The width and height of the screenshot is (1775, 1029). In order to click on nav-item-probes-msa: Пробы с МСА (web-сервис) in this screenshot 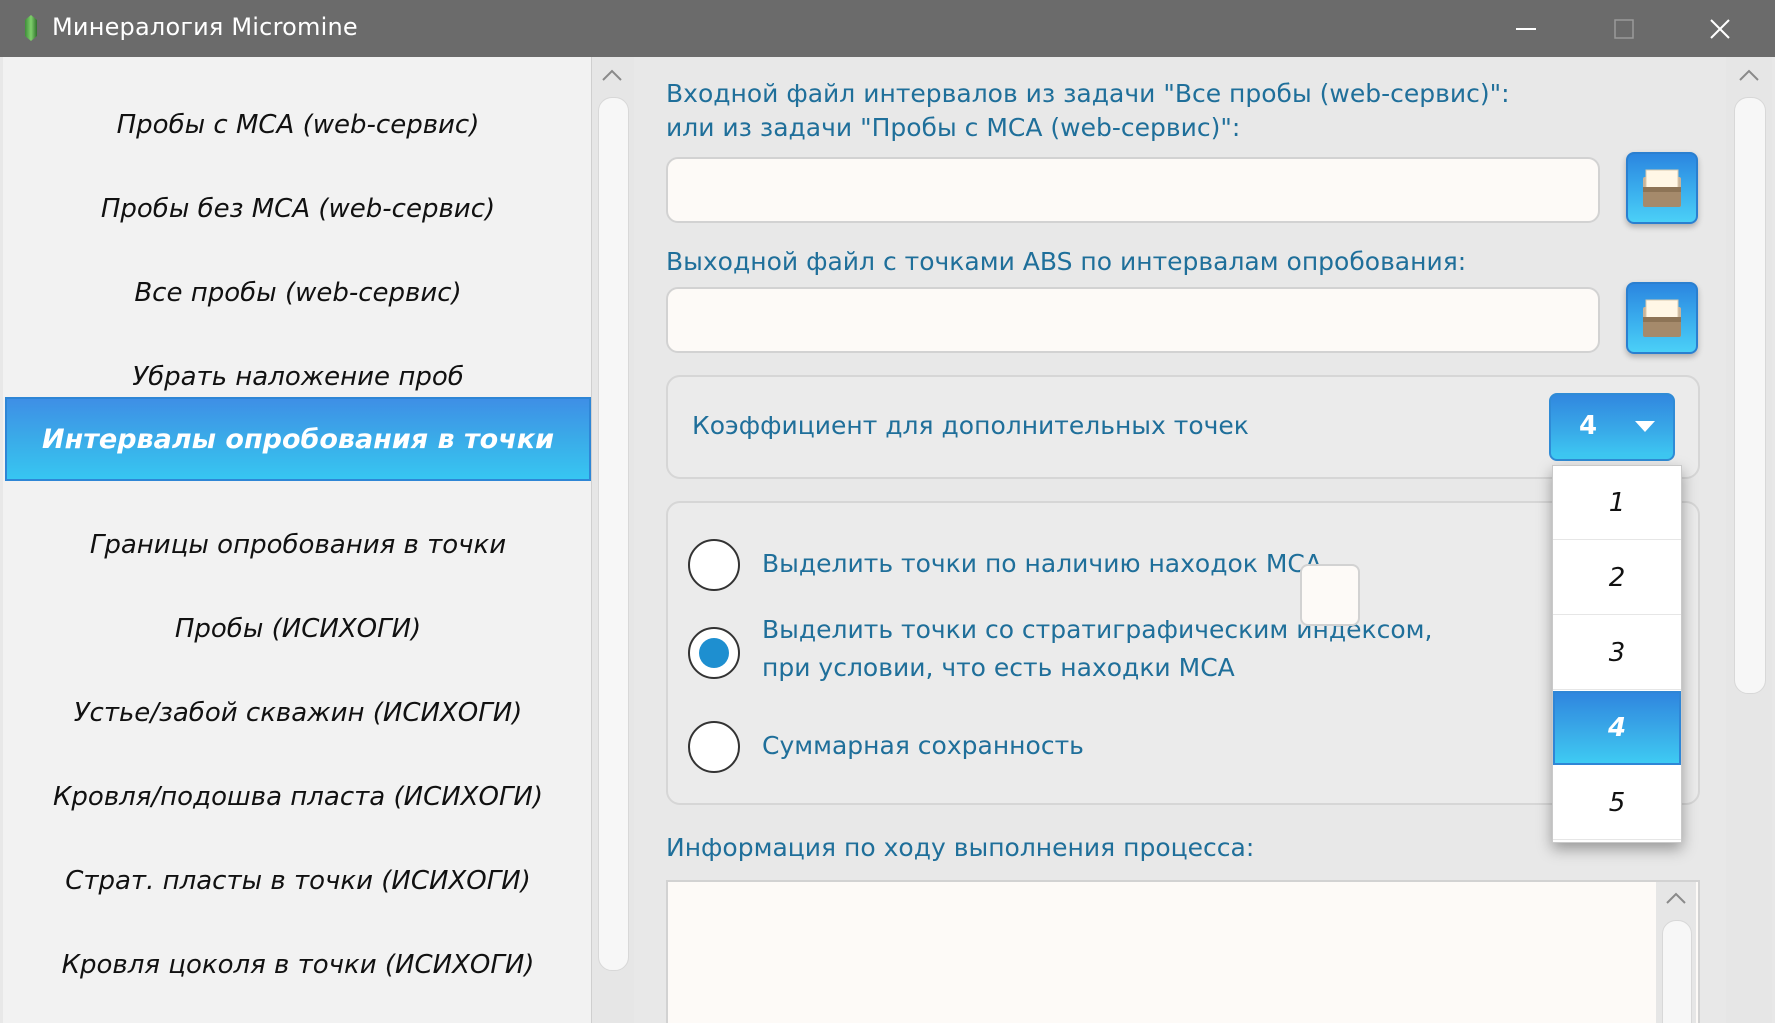, I will do `click(298, 125)`.